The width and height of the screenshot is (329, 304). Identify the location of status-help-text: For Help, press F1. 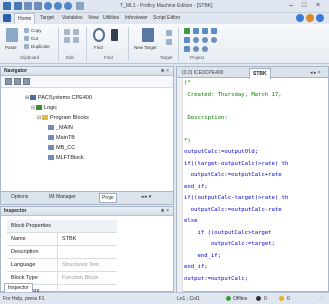
(24, 299).